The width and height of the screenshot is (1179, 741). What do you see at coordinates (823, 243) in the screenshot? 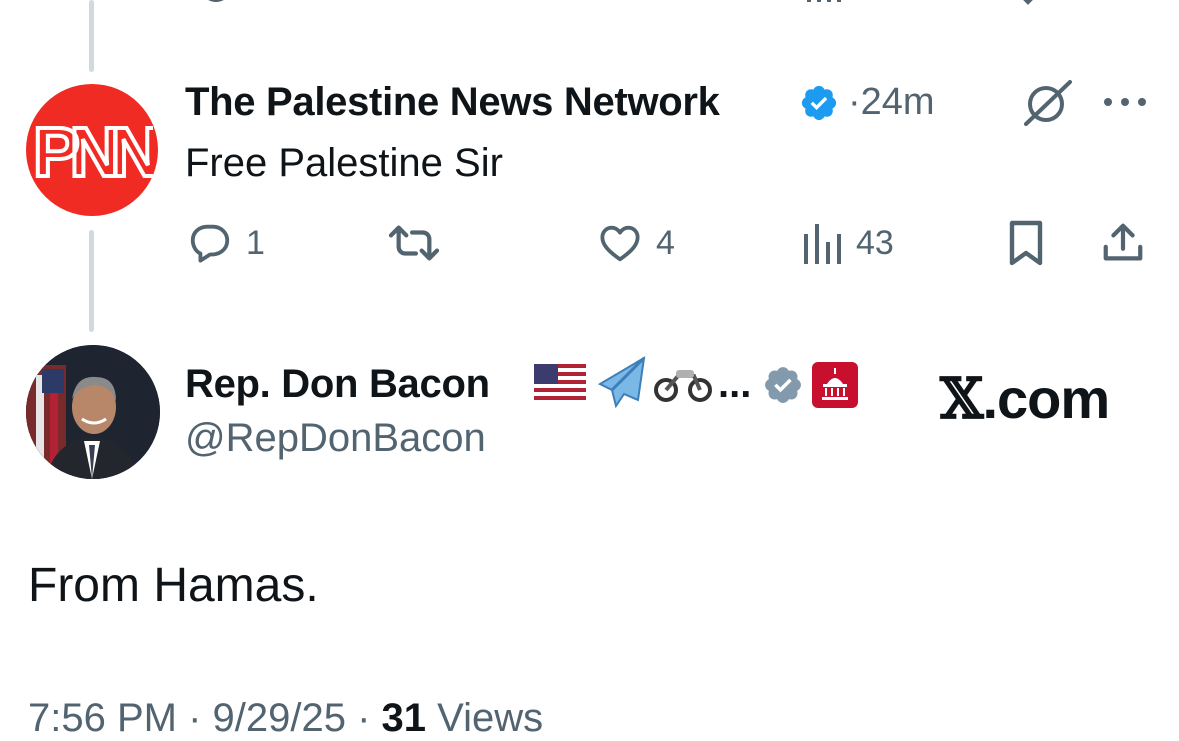
I see `views-icon` at bounding box center [823, 243].